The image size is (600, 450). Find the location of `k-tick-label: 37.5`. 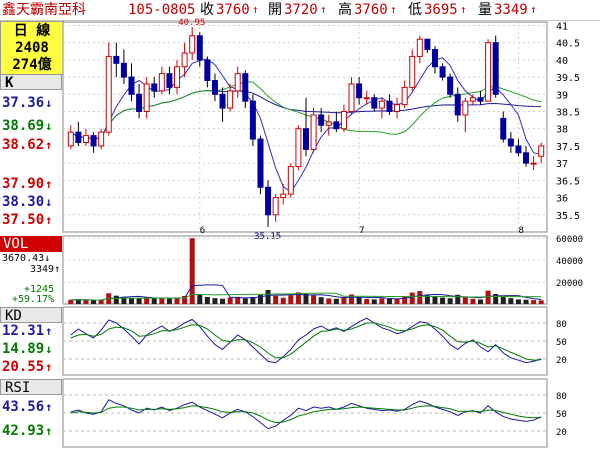

k-tick-label: 37.5 is located at coordinates (568, 147).